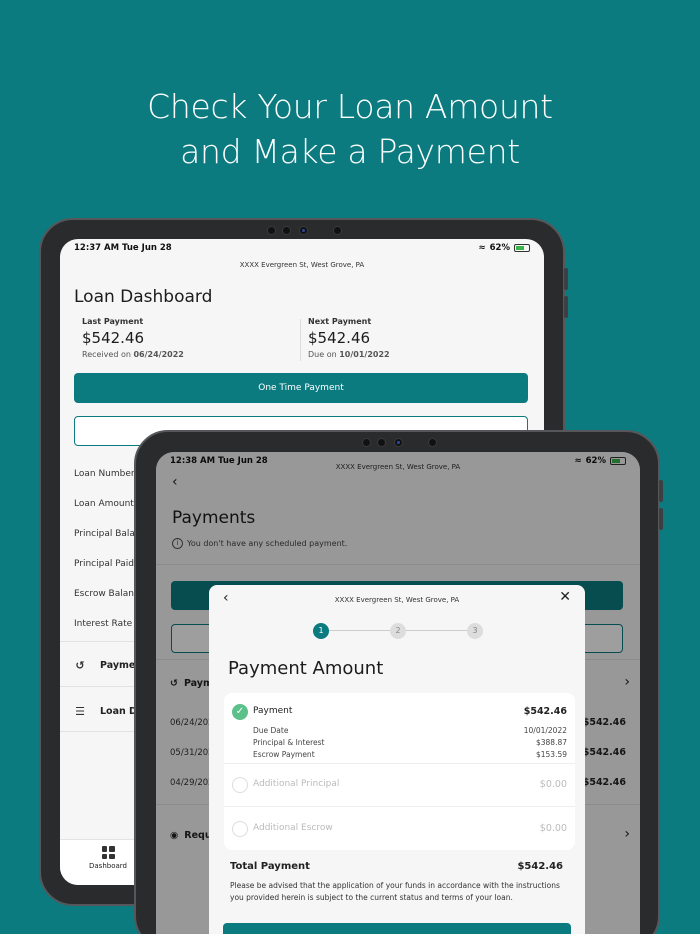 Image resolution: width=700 pixels, height=934 pixels. Describe the element at coordinates (340, 321) in the screenshot. I see `next-payment-label: Next Payment` at that location.